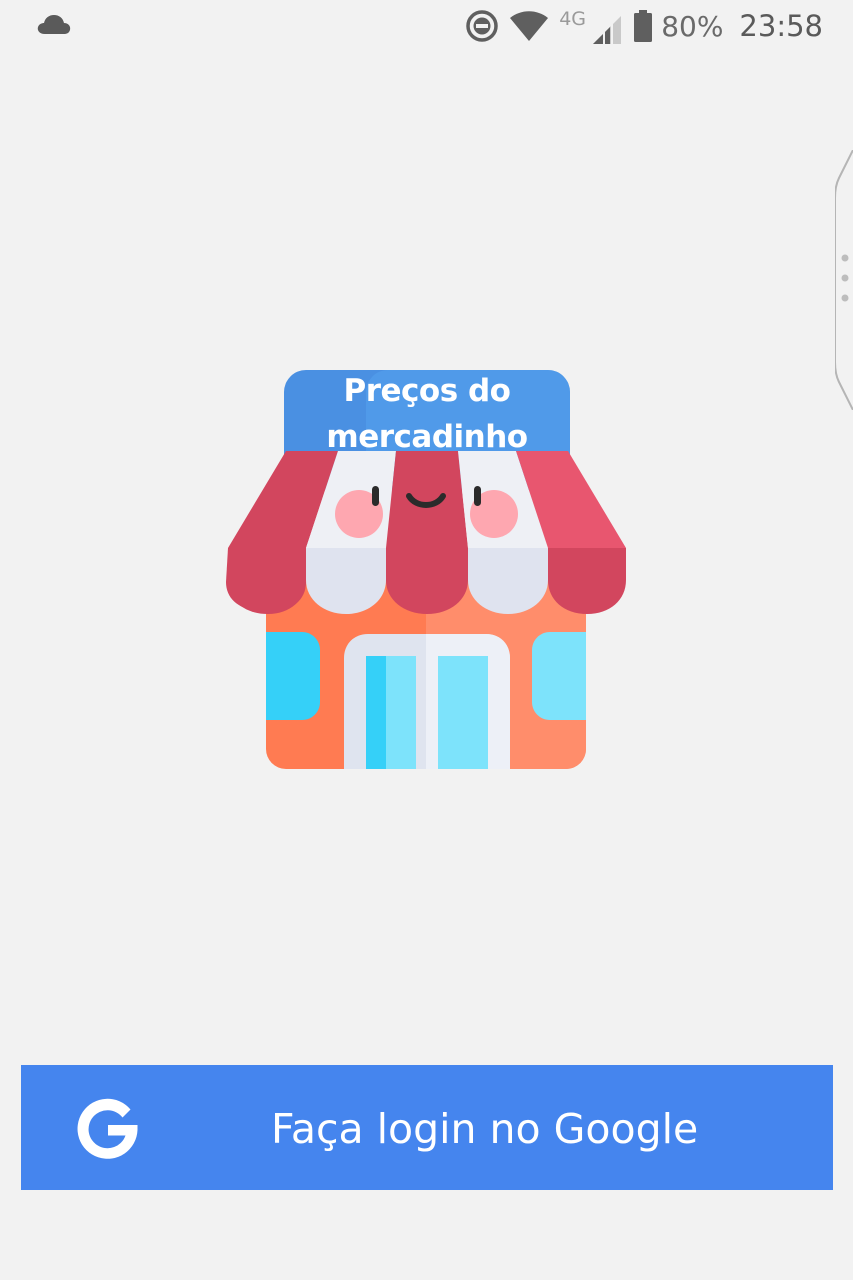  Describe the element at coordinates (485, 1129) in the screenshot. I see `google-login-label: Faça login no Google` at that location.